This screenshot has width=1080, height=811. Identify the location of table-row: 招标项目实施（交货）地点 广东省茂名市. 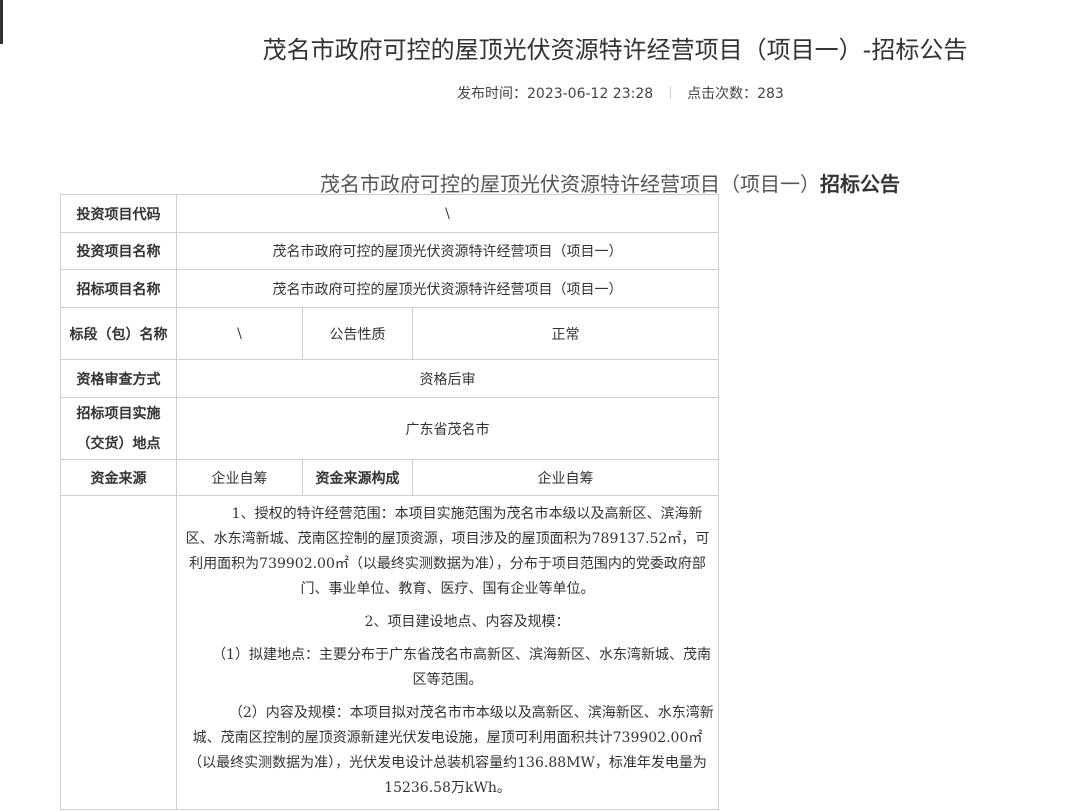
(390, 428).